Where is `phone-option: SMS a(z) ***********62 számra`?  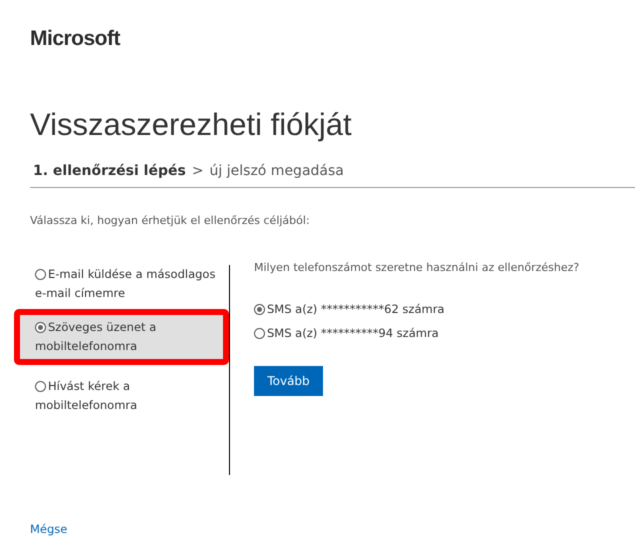
phone-option: SMS a(z) ***********62 számra is located at coordinates (349, 309).